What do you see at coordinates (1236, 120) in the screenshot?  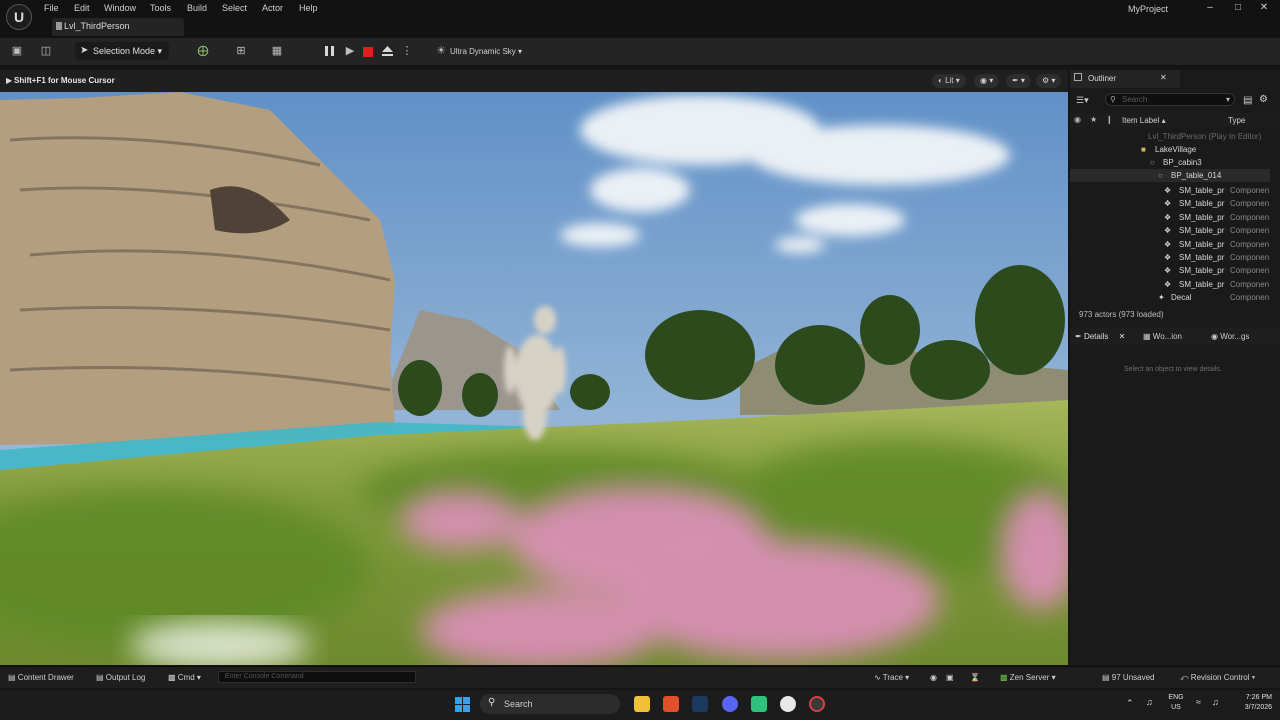 I see `column-type: Type` at bounding box center [1236, 120].